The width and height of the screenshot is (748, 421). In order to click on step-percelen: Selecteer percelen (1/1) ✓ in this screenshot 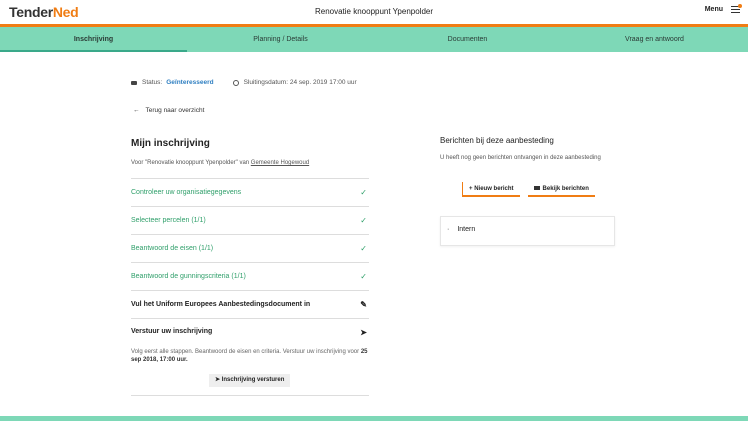, I will do `click(250, 220)`.